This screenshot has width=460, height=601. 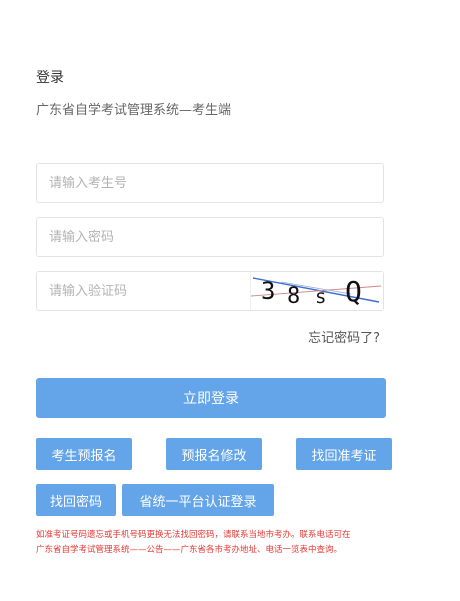 I want to click on retrieve-admission-number-button: 找回准考证, so click(x=344, y=454).